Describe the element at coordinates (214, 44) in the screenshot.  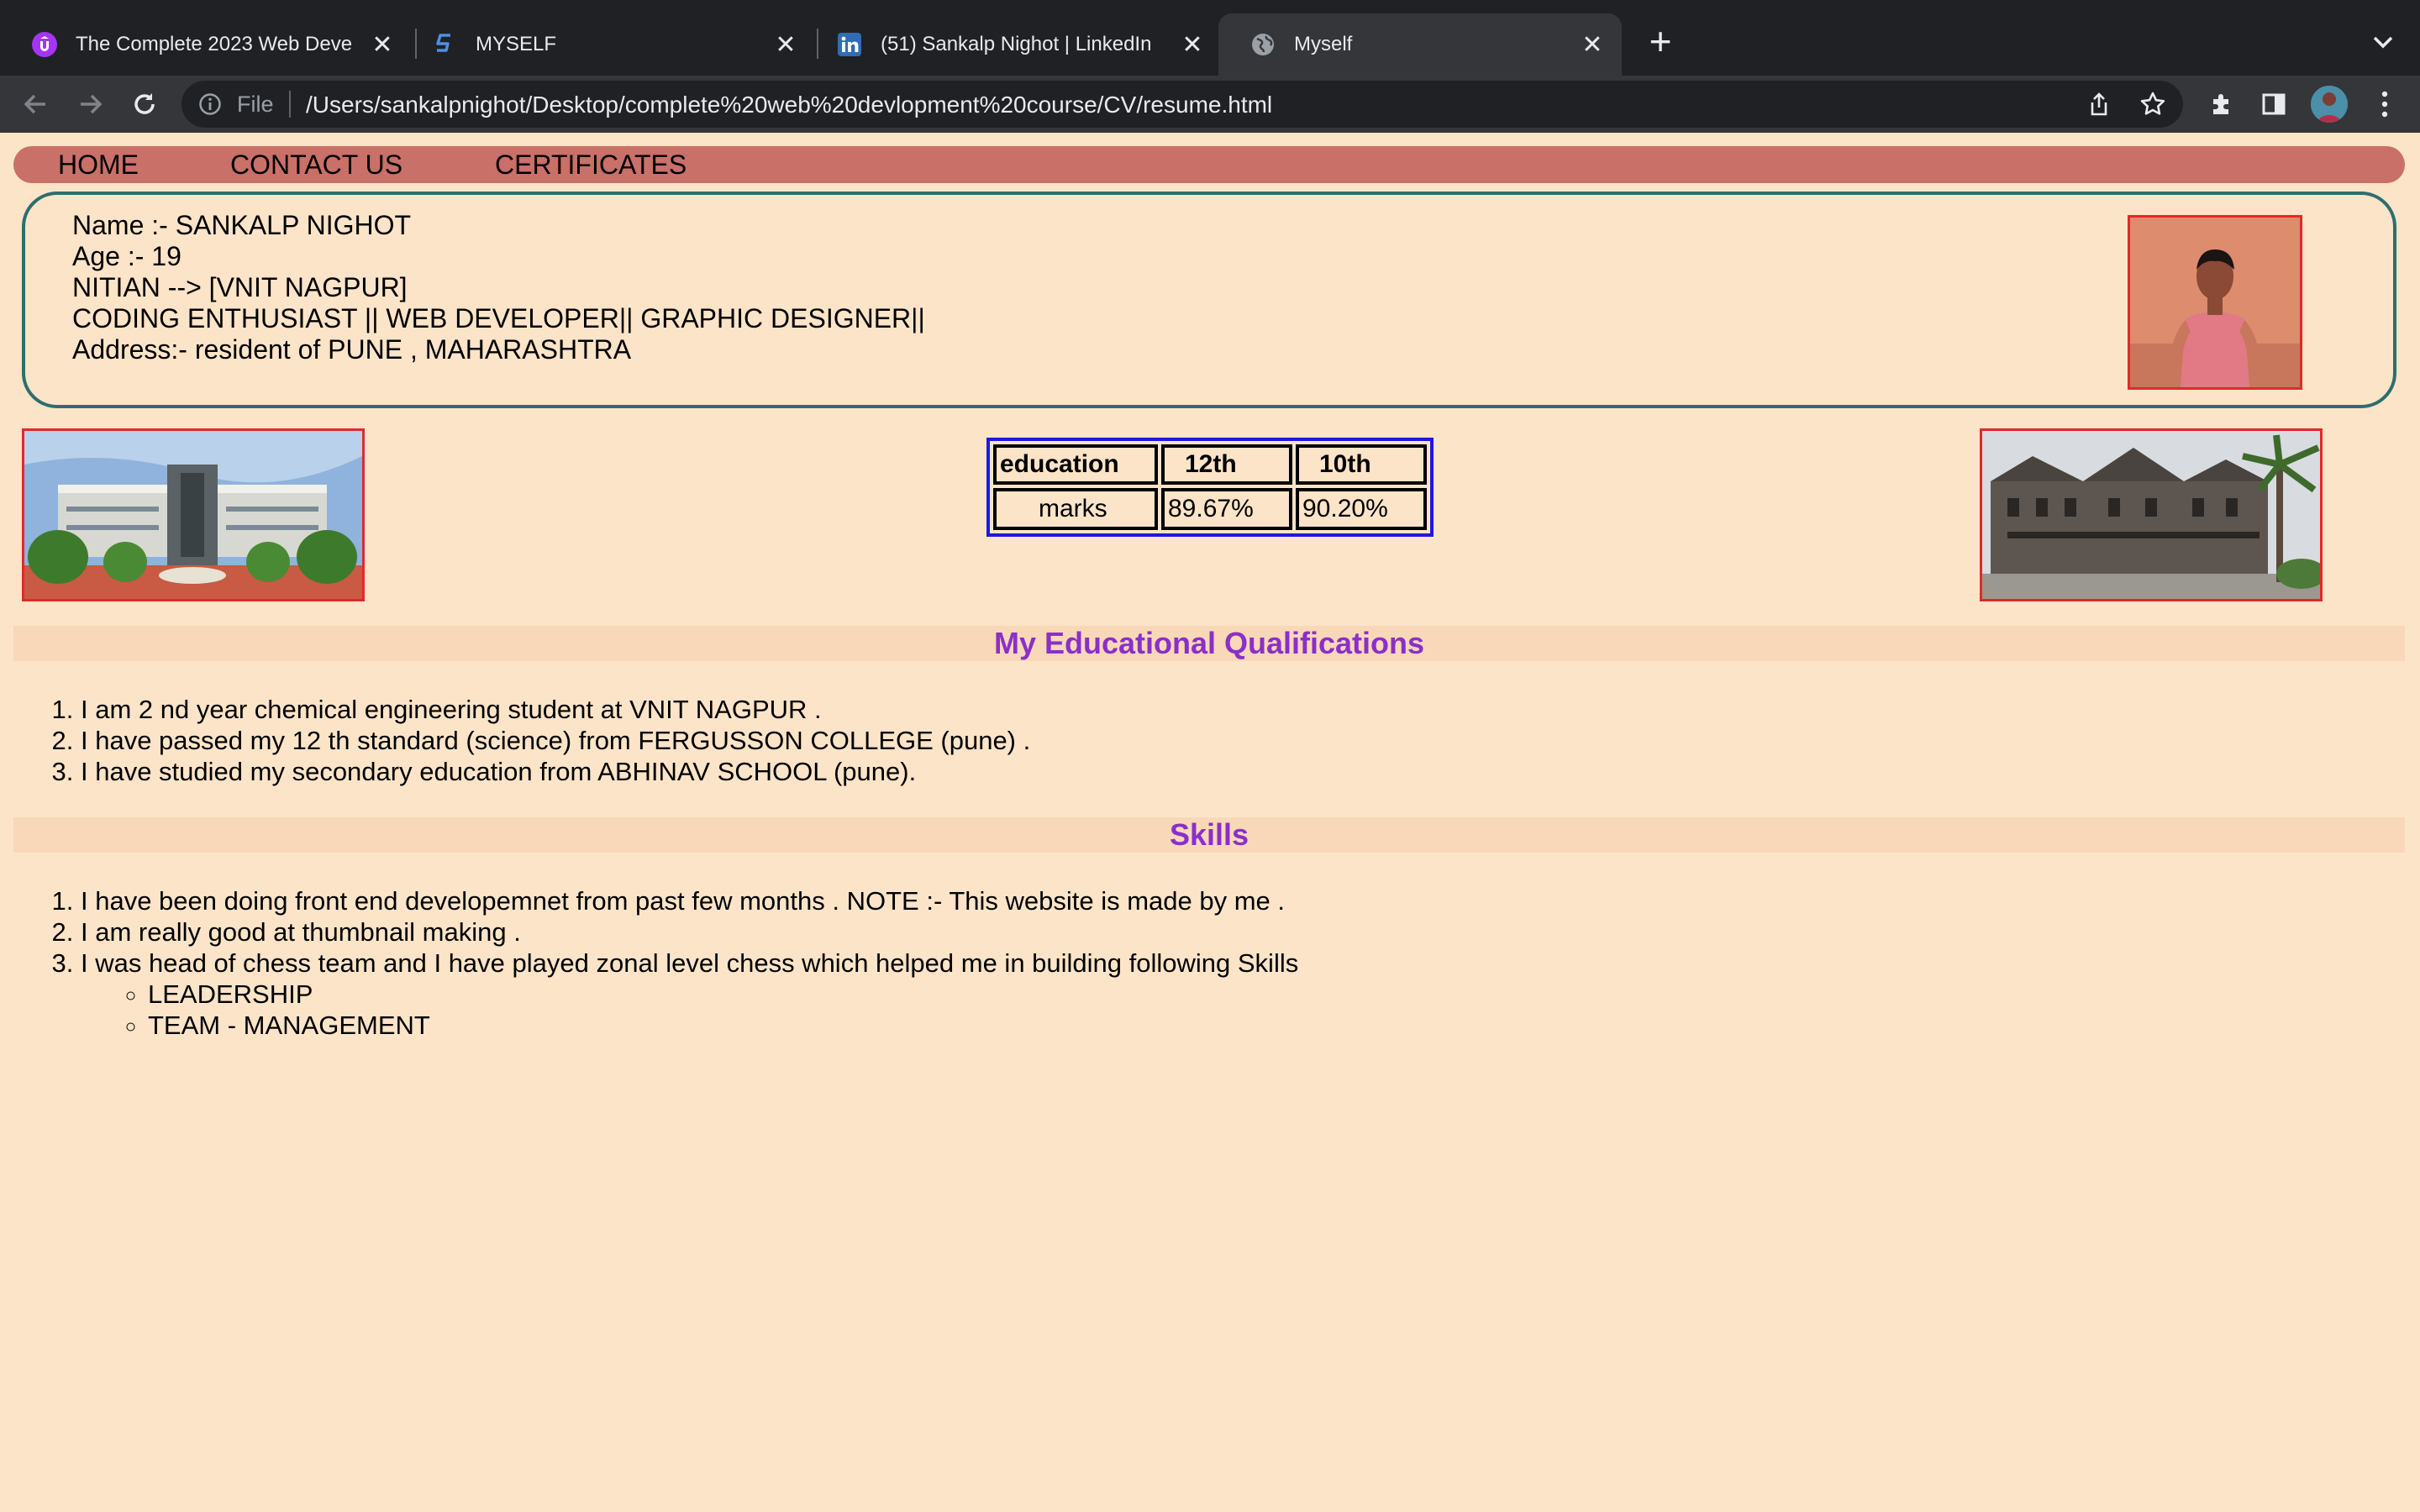
I see `tab-title: The Complete 2023 Web Deve` at that location.